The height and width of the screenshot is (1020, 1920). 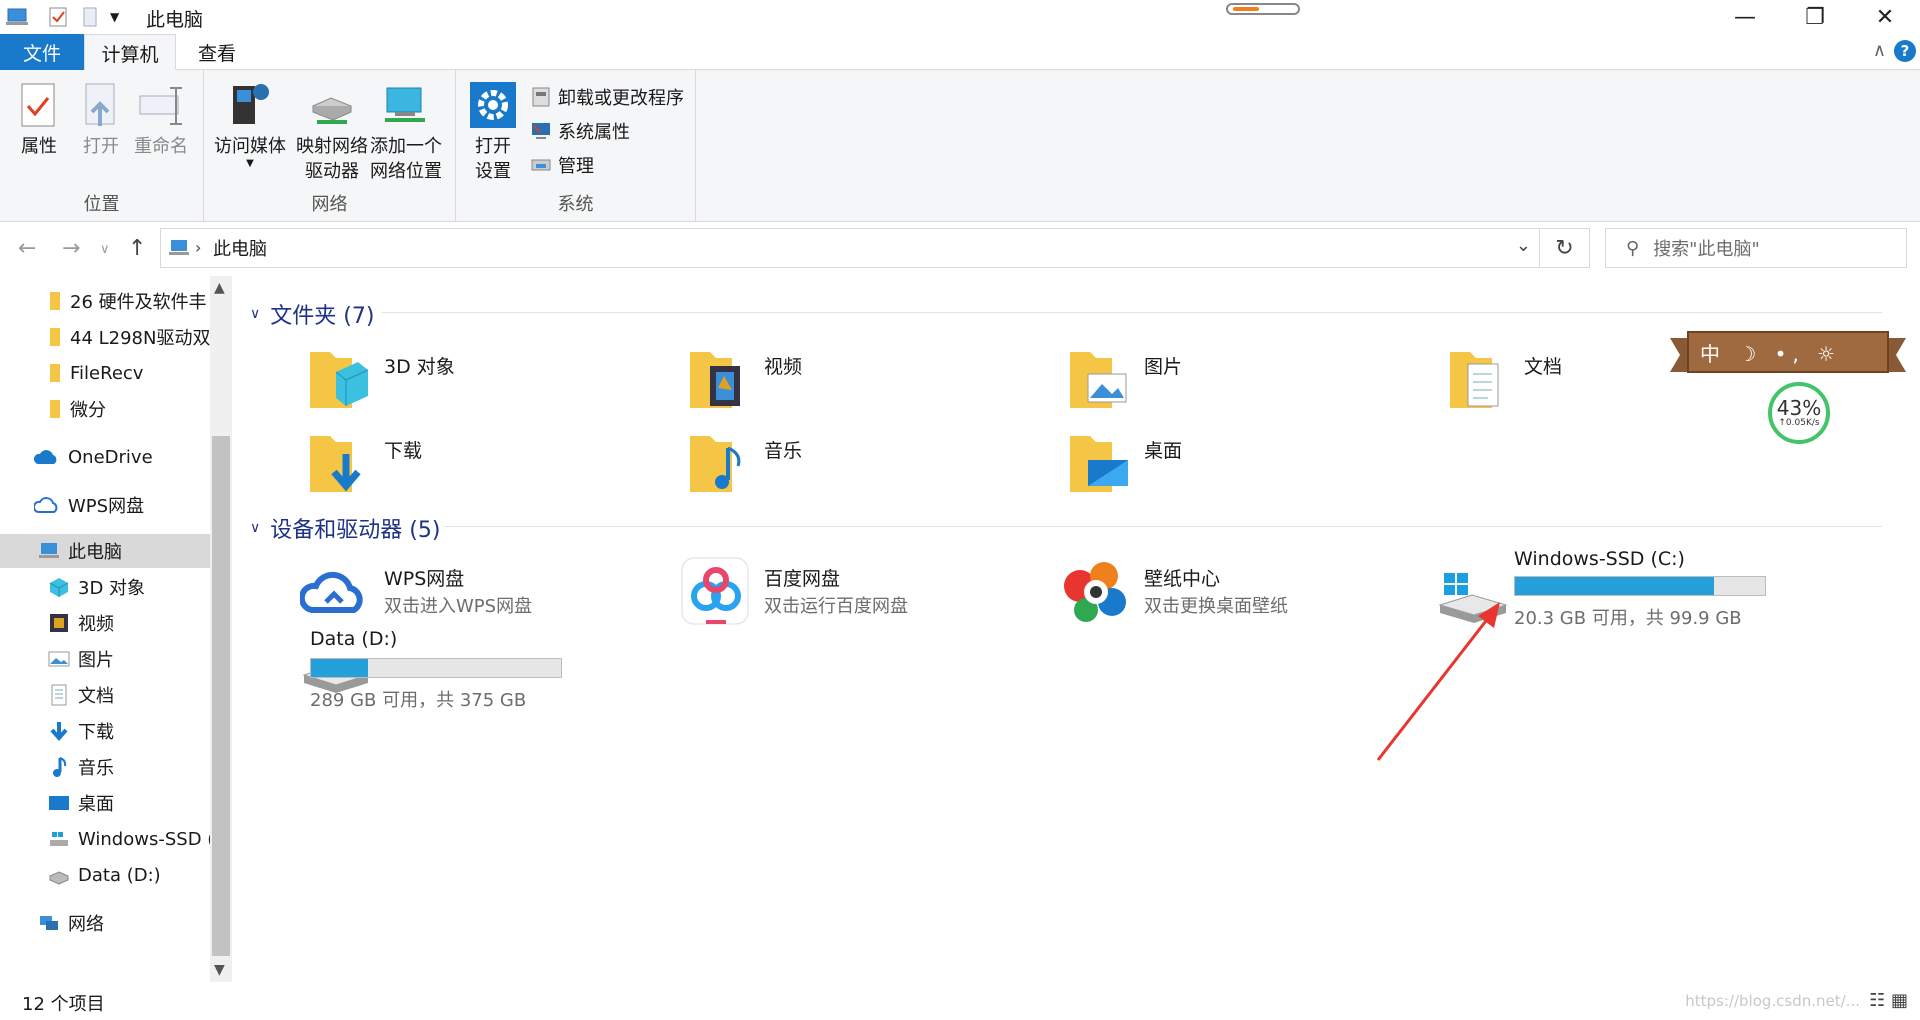 I want to click on back-arrow-icon: ←, so click(x=27, y=248).